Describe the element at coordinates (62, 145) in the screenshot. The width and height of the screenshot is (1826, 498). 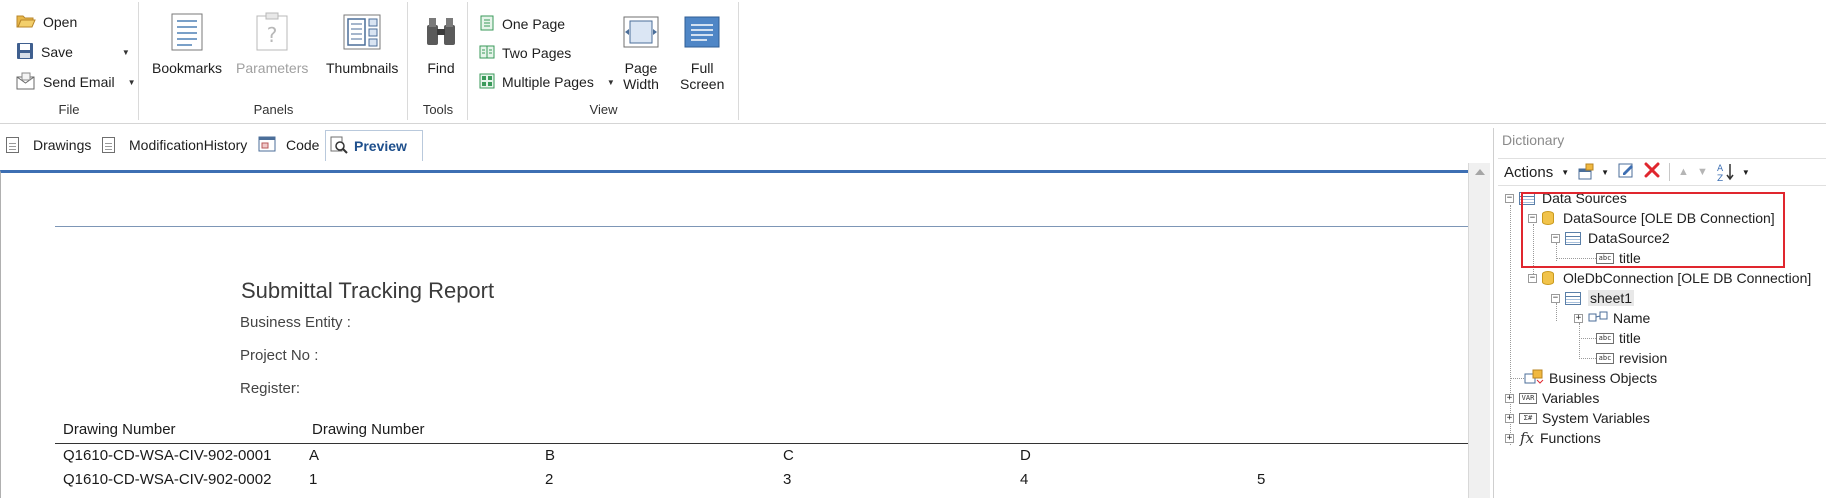
I see `tab-label: Drawings` at that location.